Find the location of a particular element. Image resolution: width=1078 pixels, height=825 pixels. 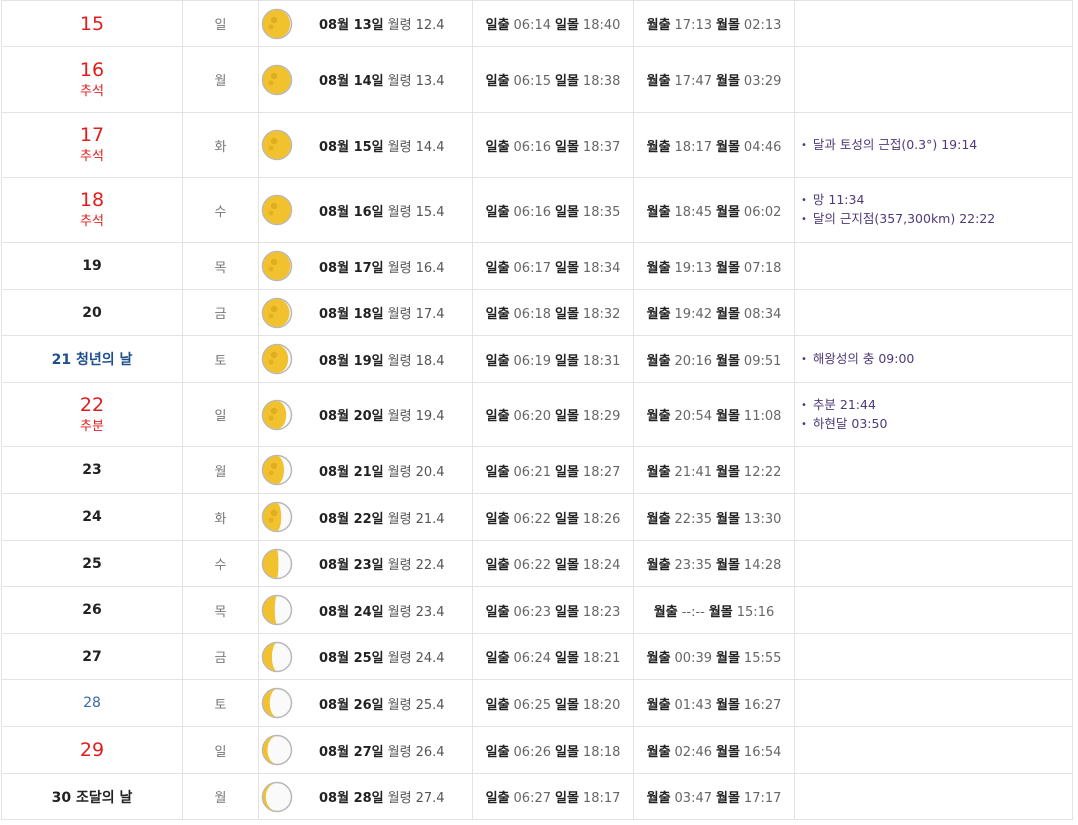

day-cell: 28 is located at coordinates (92, 703).